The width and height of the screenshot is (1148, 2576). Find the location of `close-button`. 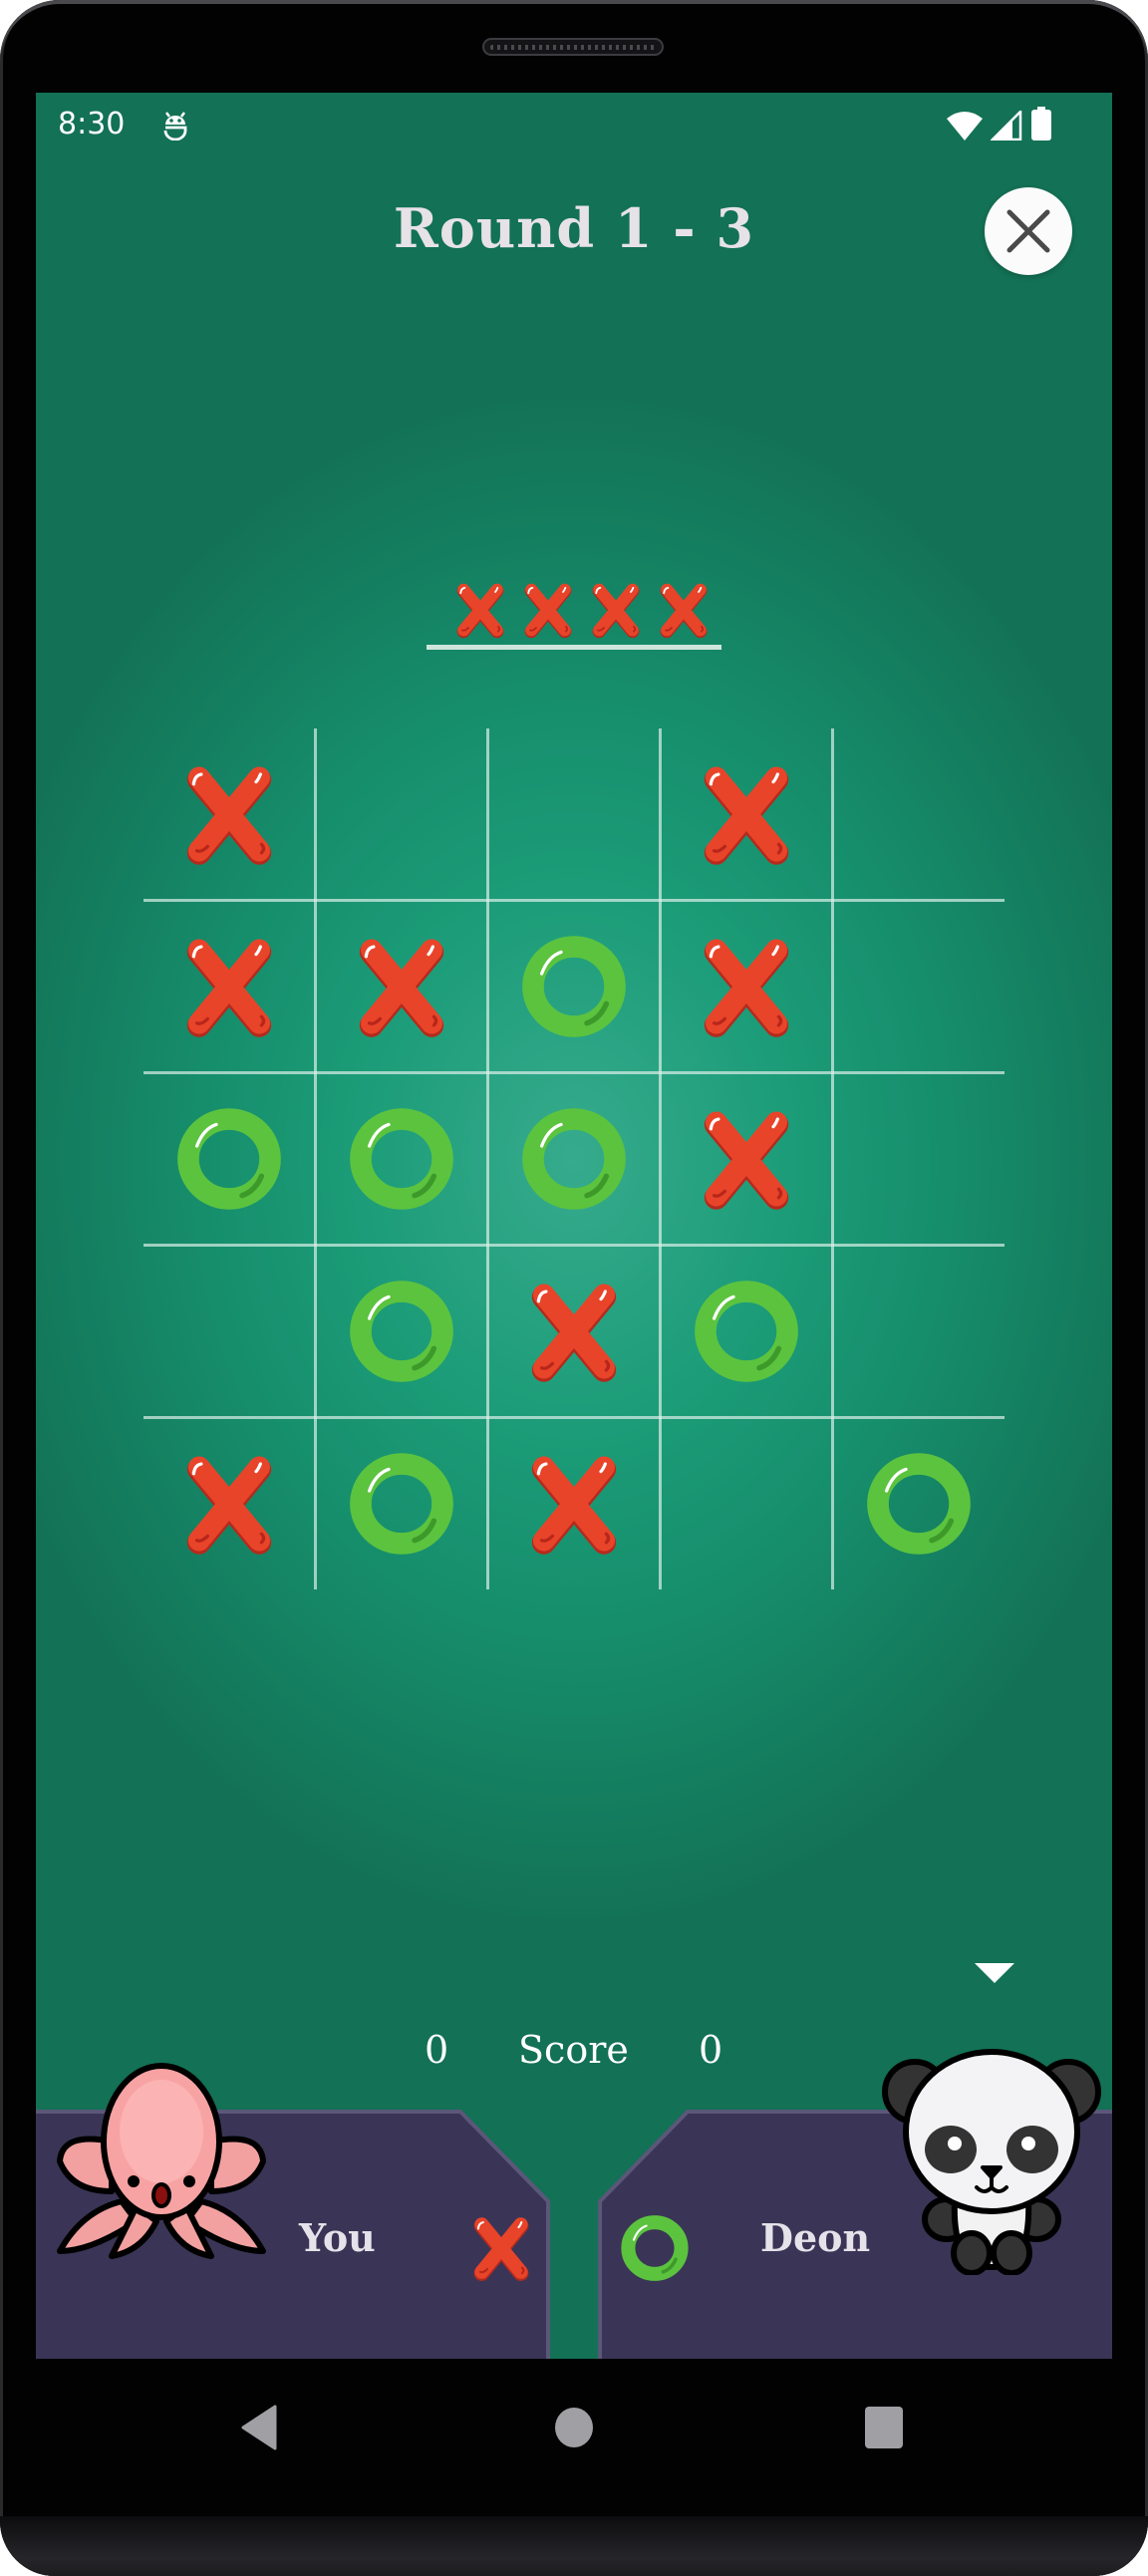

close-button is located at coordinates (1028, 231).